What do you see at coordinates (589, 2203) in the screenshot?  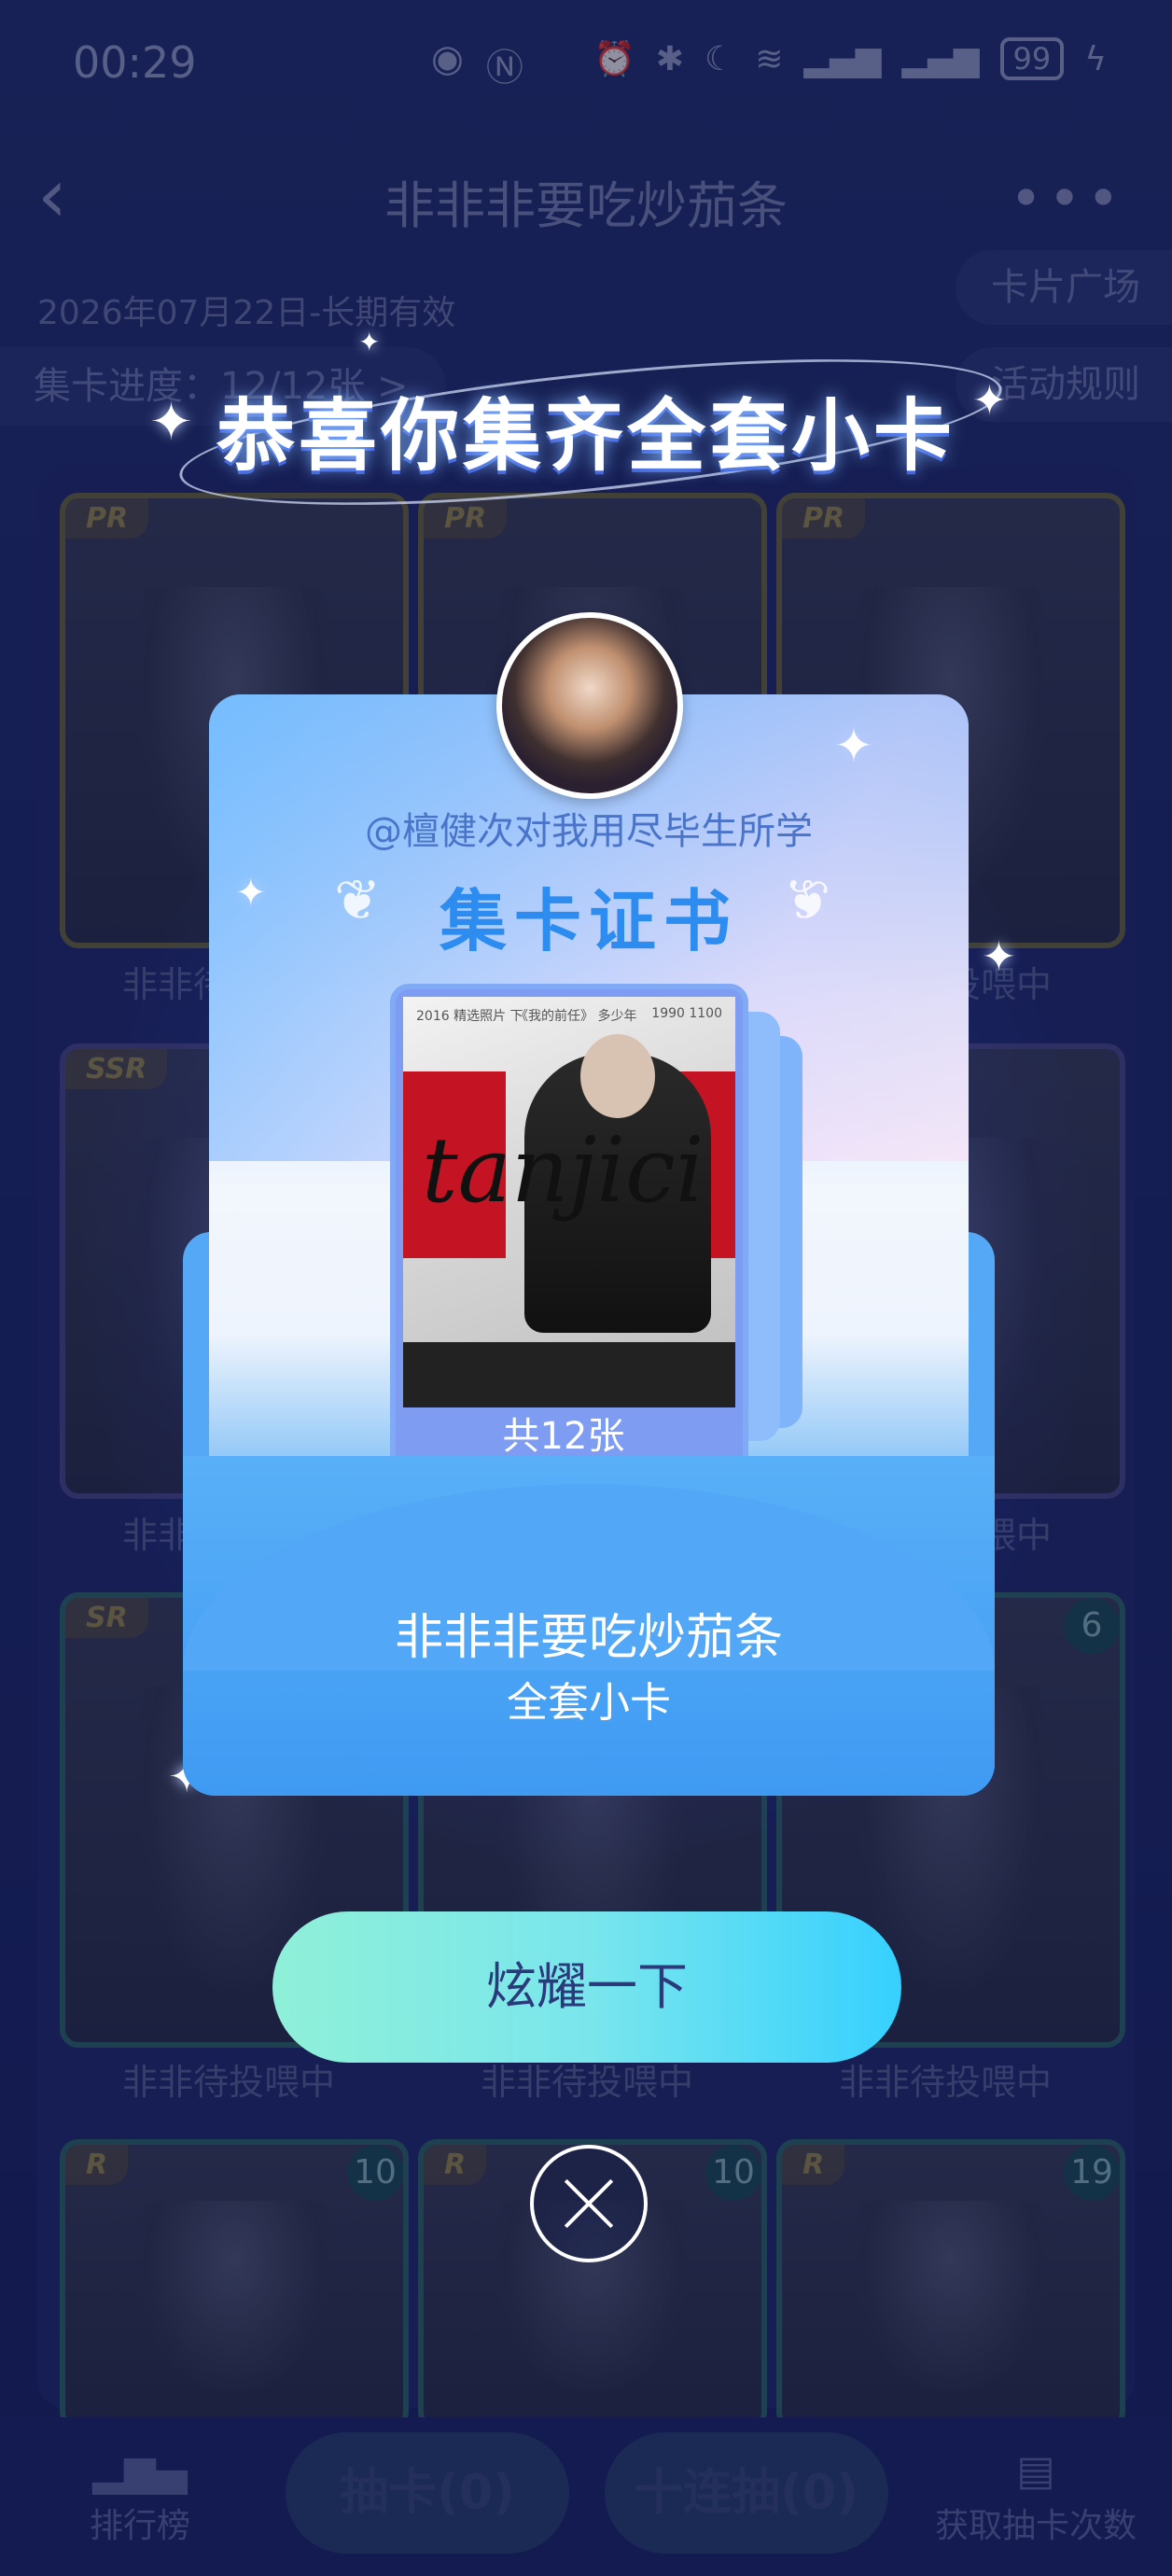 I see `close-icon` at bounding box center [589, 2203].